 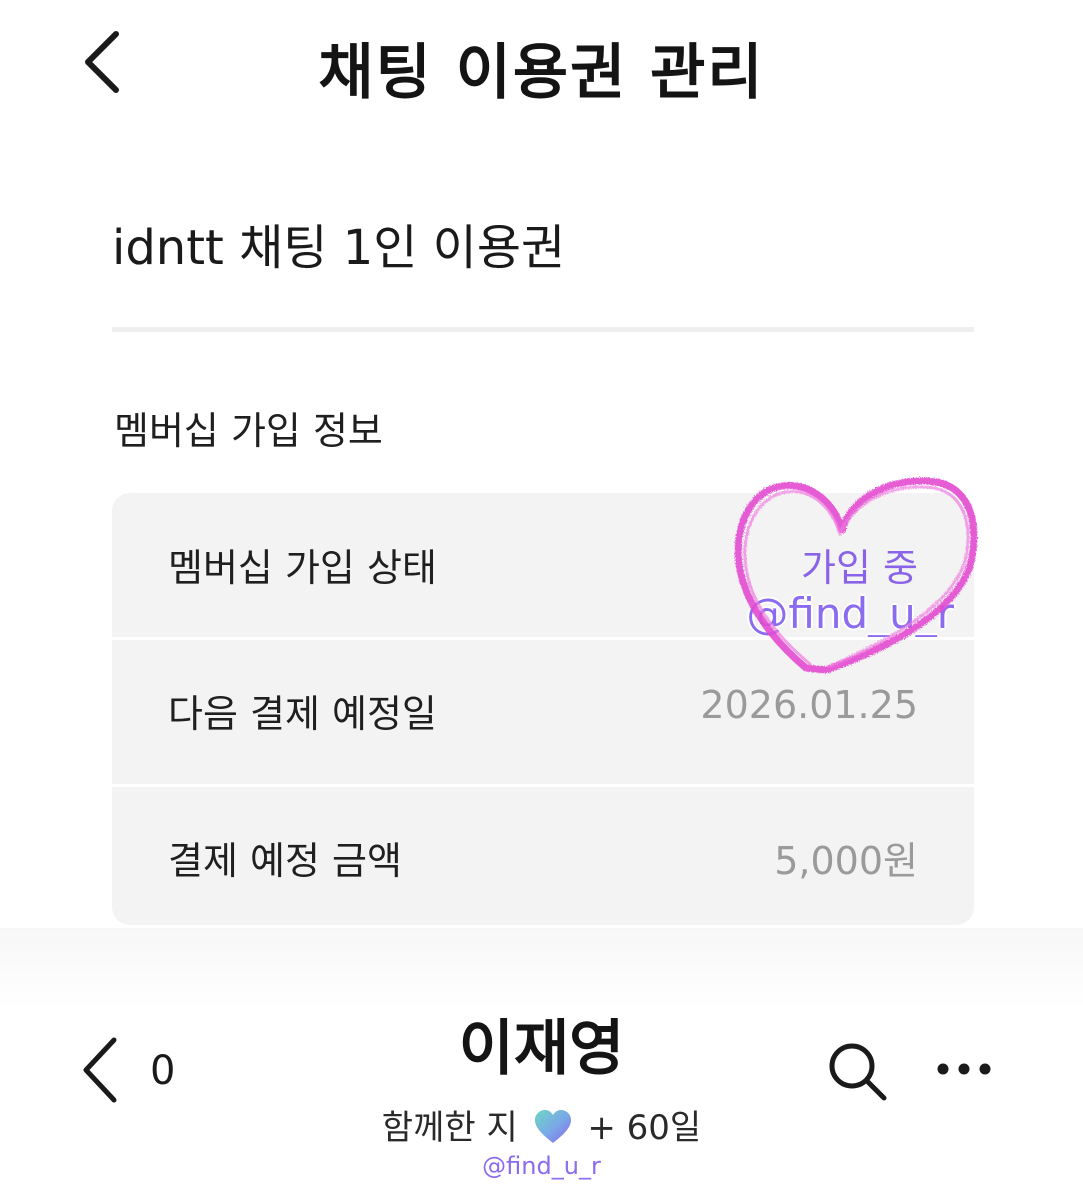 What do you see at coordinates (543, 855) in the screenshot?
I see `payment-amount-row: 결제 예정 금액 5,000원` at bounding box center [543, 855].